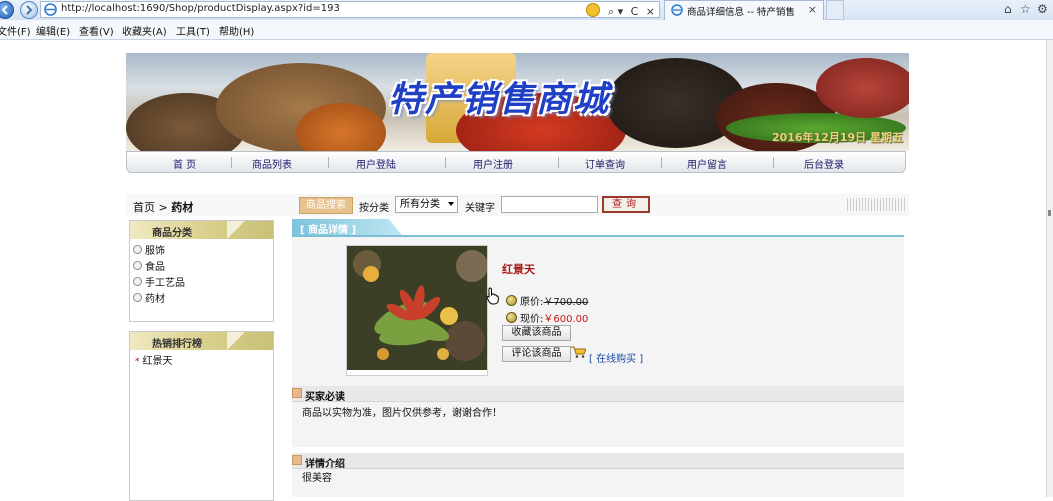 This screenshot has height=501, width=1053. What do you see at coordinates (707, 163) in the screenshot?
I see `nav-user-message: 用户留言` at bounding box center [707, 163].